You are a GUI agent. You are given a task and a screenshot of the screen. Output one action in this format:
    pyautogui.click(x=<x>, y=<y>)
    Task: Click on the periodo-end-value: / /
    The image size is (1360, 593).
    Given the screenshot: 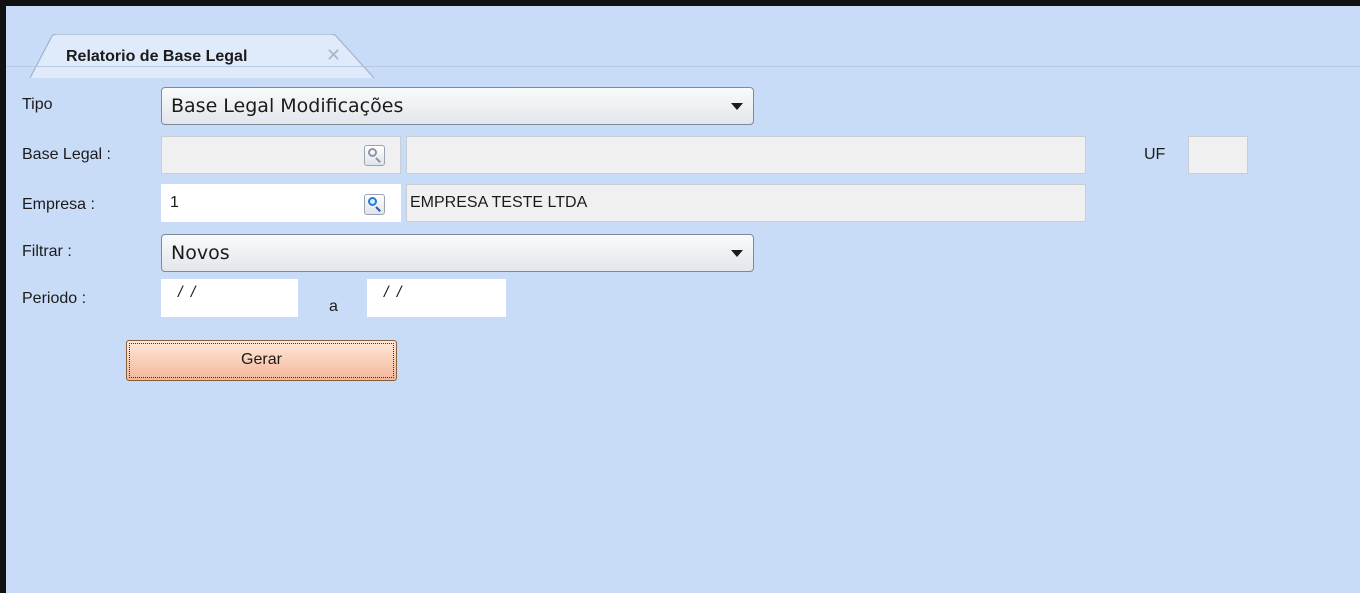 What is the action you would take?
    pyautogui.click(x=394, y=292)
    